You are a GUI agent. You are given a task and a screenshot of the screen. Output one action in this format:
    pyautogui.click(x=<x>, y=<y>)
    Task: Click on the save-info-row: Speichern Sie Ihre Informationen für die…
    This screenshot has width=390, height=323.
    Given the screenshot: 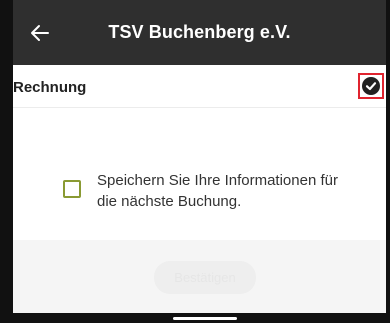 What is the action you would take?
    pyautogui.click(x=209, y=191)
    